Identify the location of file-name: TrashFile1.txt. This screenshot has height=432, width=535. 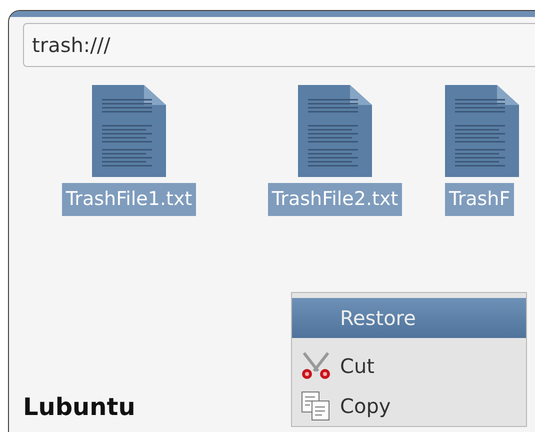
(129, 199).